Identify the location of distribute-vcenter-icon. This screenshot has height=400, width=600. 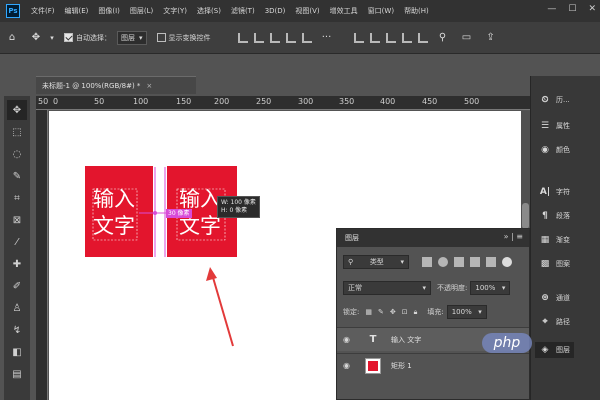
(374, 37).